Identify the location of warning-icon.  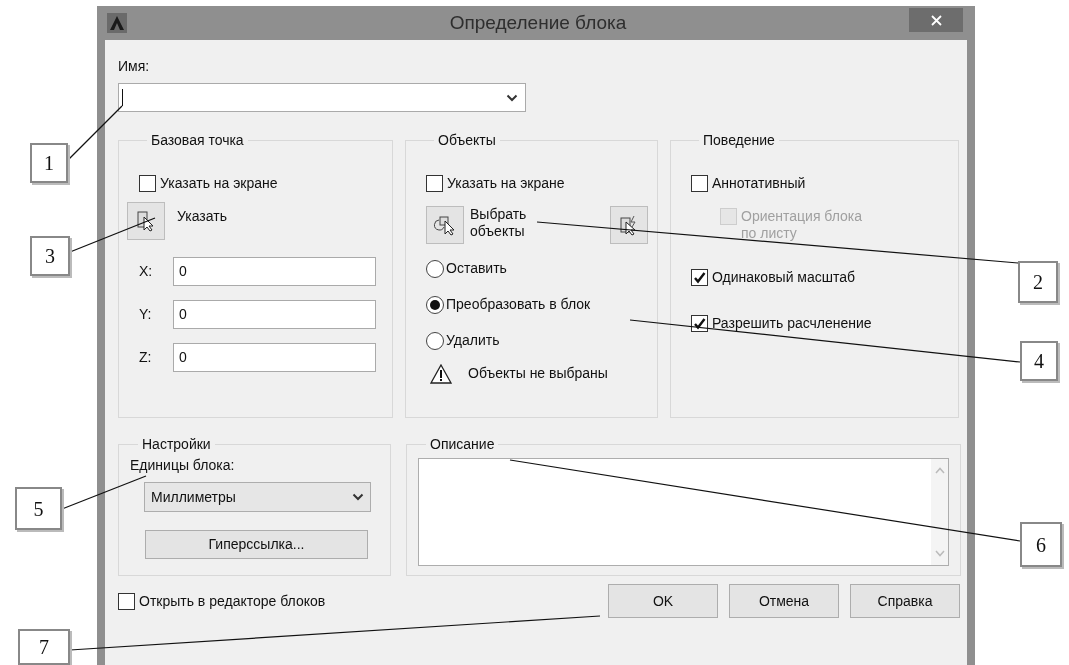
(441, 373).